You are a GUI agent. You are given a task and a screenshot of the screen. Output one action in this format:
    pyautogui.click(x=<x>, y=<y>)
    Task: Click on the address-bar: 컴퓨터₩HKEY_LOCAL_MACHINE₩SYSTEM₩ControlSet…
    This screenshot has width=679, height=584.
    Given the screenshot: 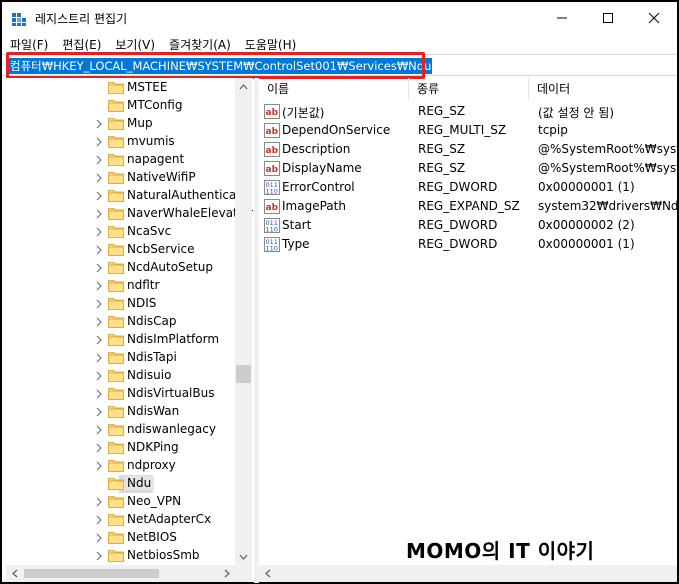 What is the action you would take?
    pyautogui.click(x=339, y=65)
    